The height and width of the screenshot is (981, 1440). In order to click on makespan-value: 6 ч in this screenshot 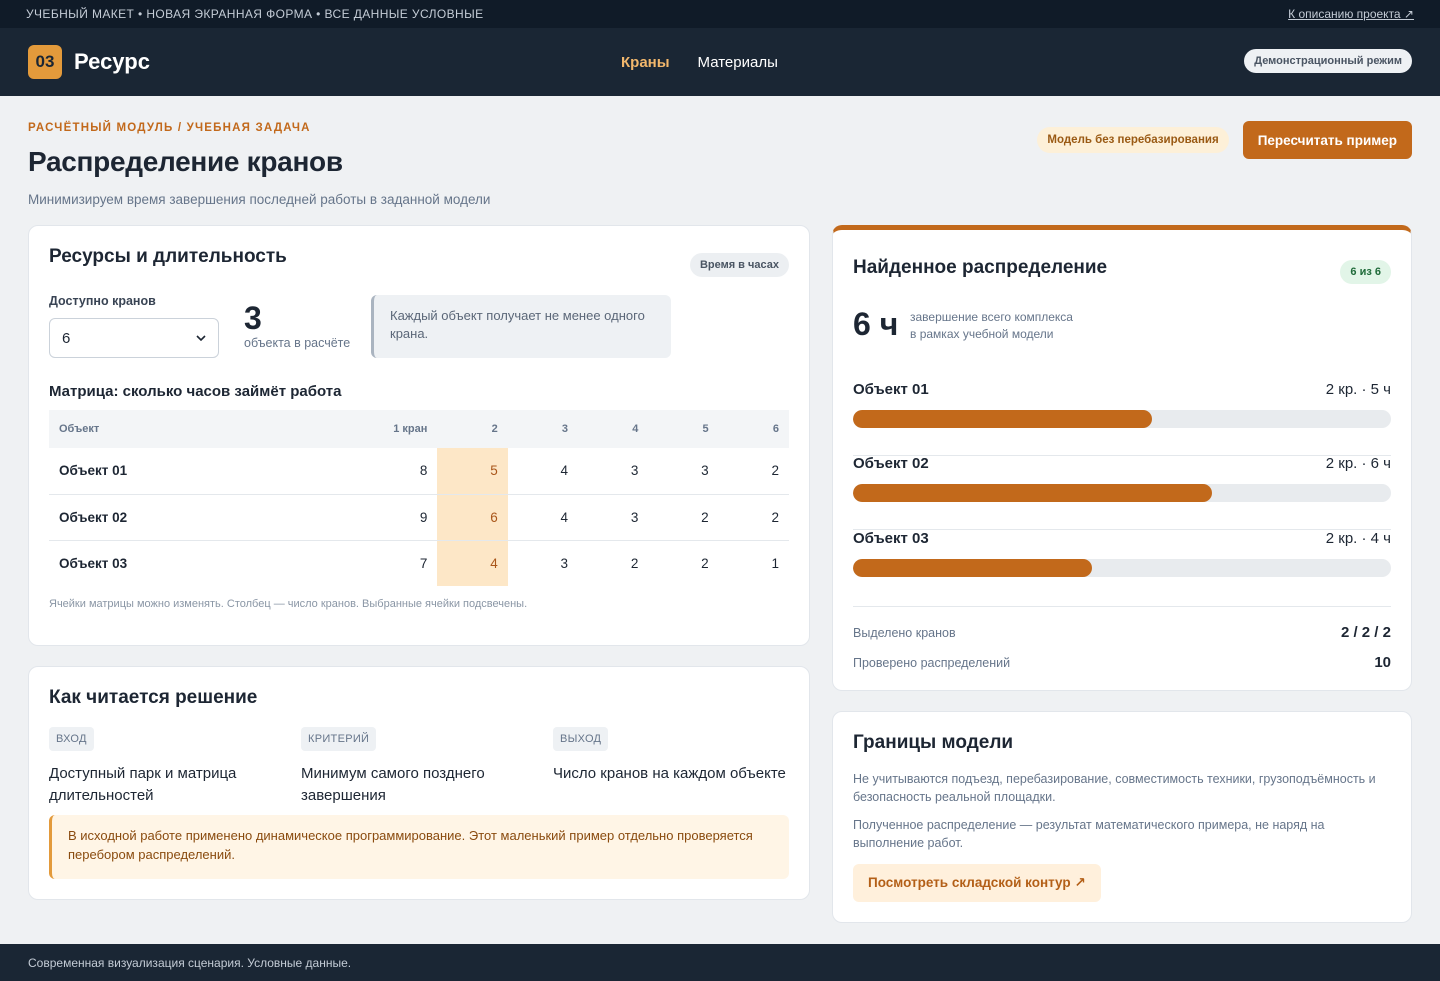, I will do `click(876, 324)`.